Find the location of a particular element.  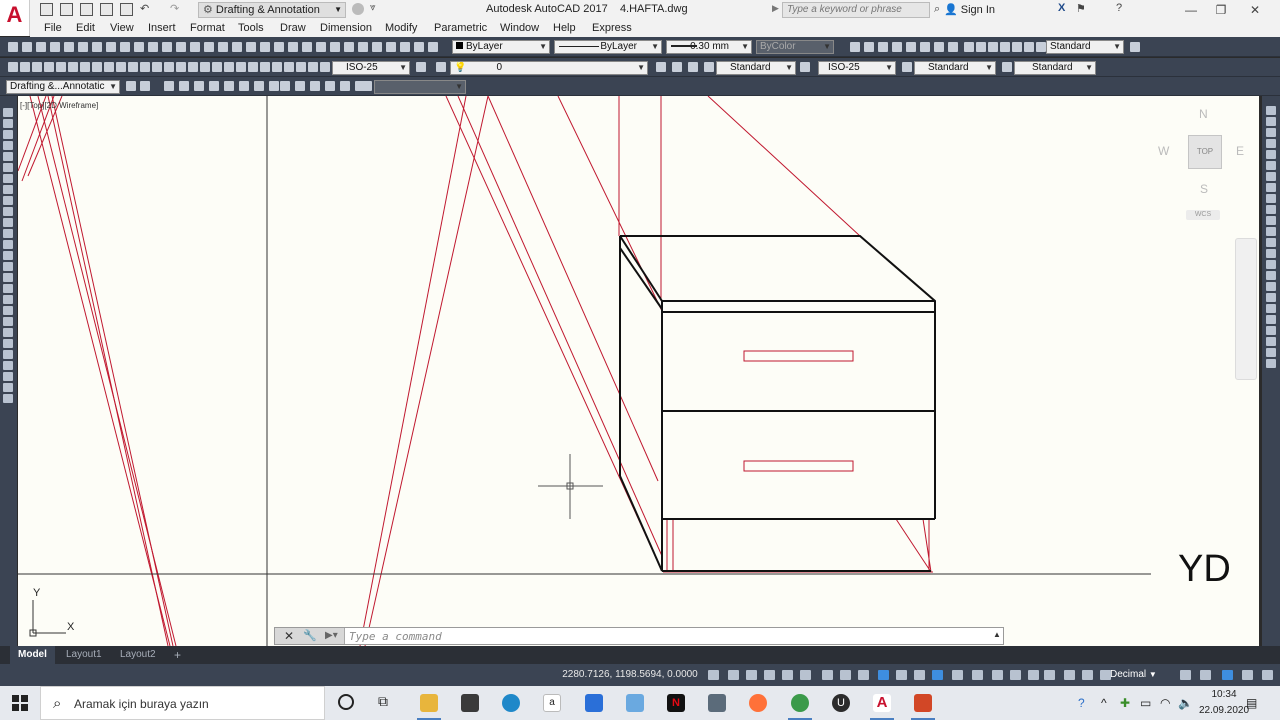

task-view-icon: ⧉ is located at coordinates (383, 701).